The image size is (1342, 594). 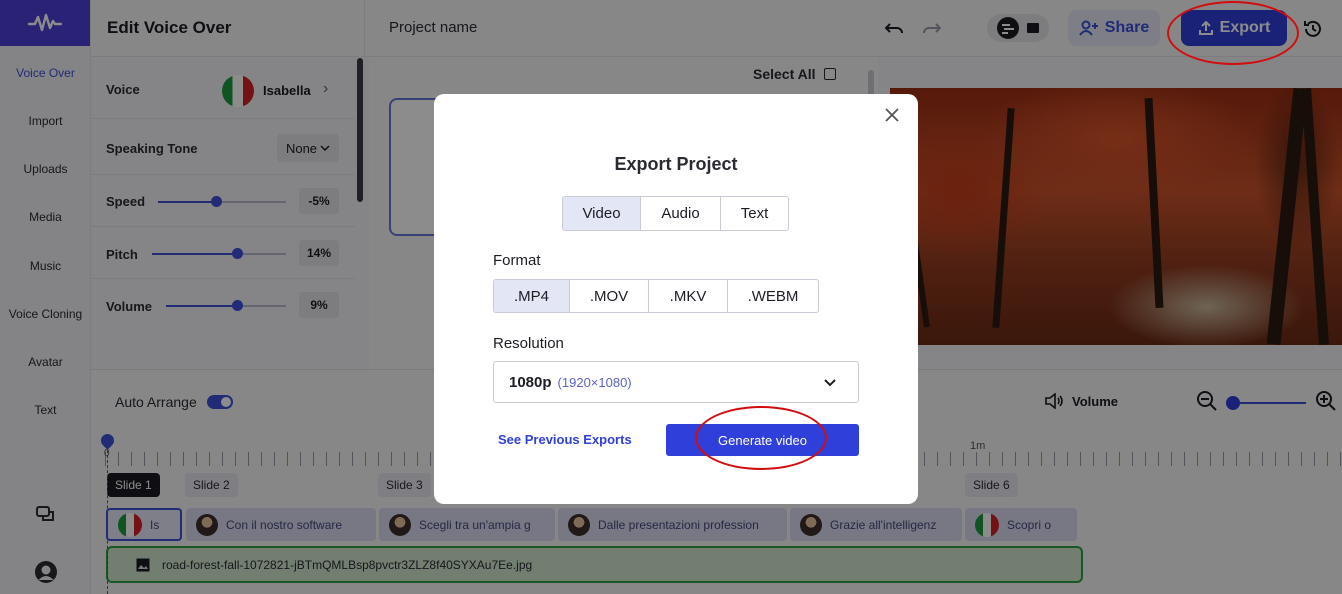 What do you see at coordinates (602, 213) in the screenshot?
I see `tab-video: Video` at bounding box center [602, 213].